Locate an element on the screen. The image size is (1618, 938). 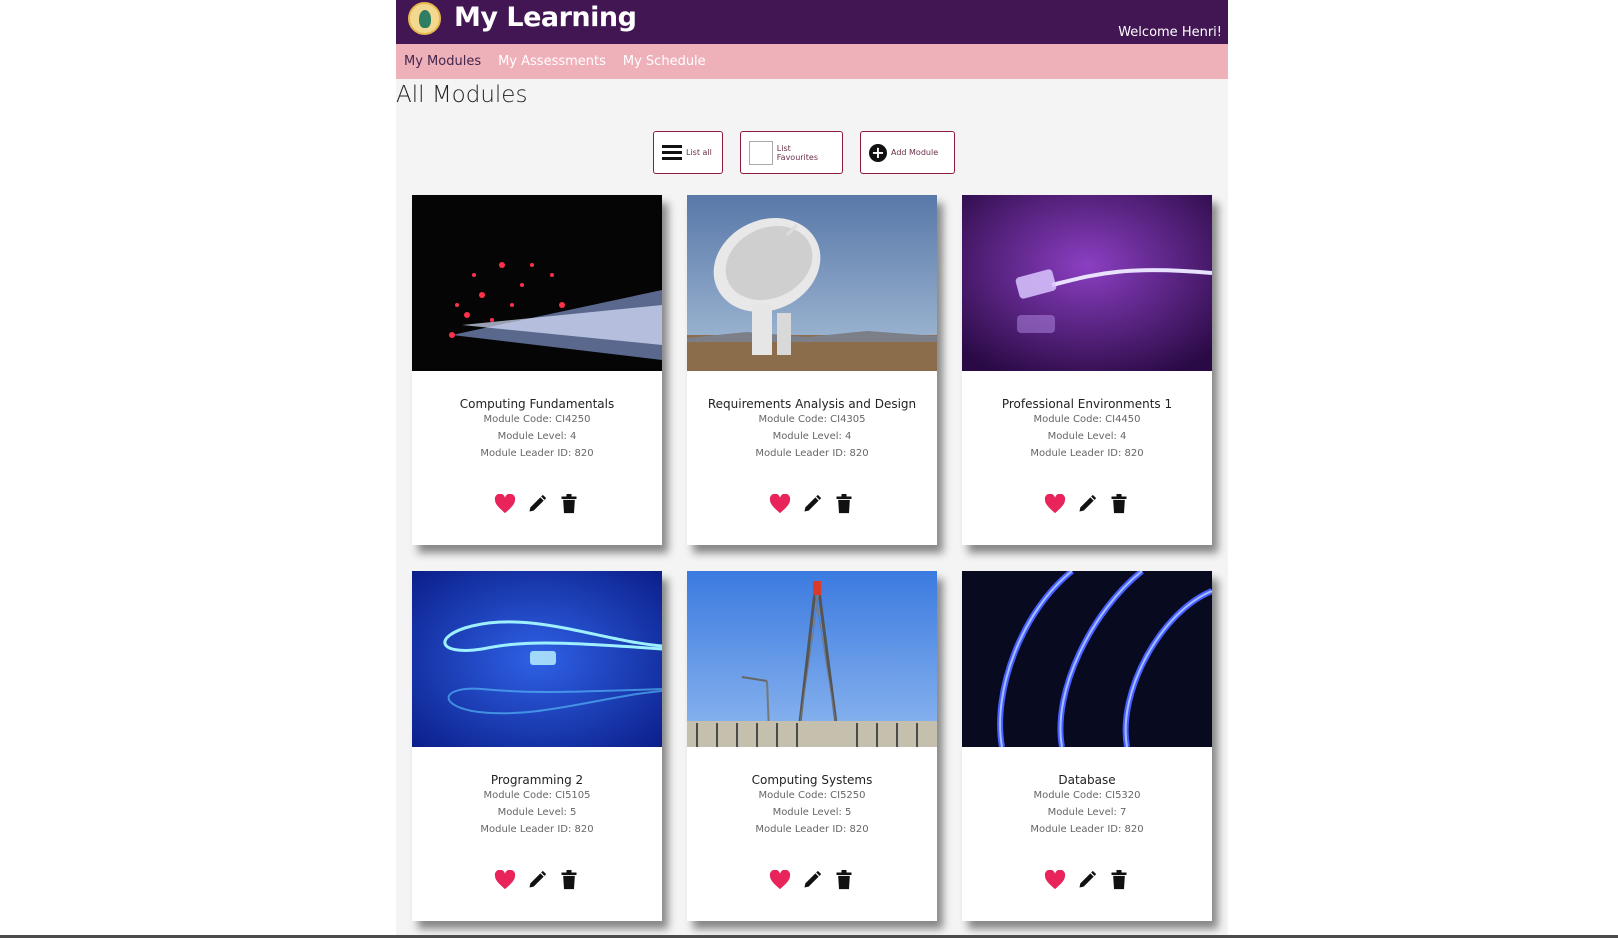
module-name: Requirements Analysis and Design is located at coordinates (812, 404).